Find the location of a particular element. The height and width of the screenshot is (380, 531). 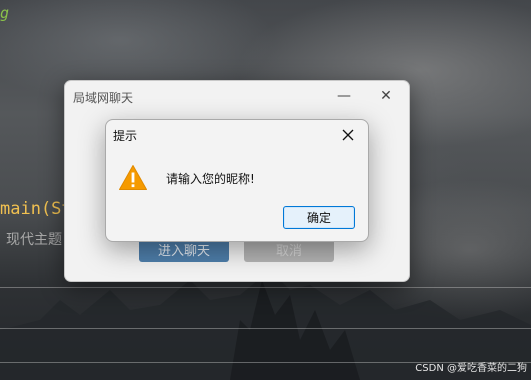

dialog-title: 提示 is located at coordinates (125, 136).